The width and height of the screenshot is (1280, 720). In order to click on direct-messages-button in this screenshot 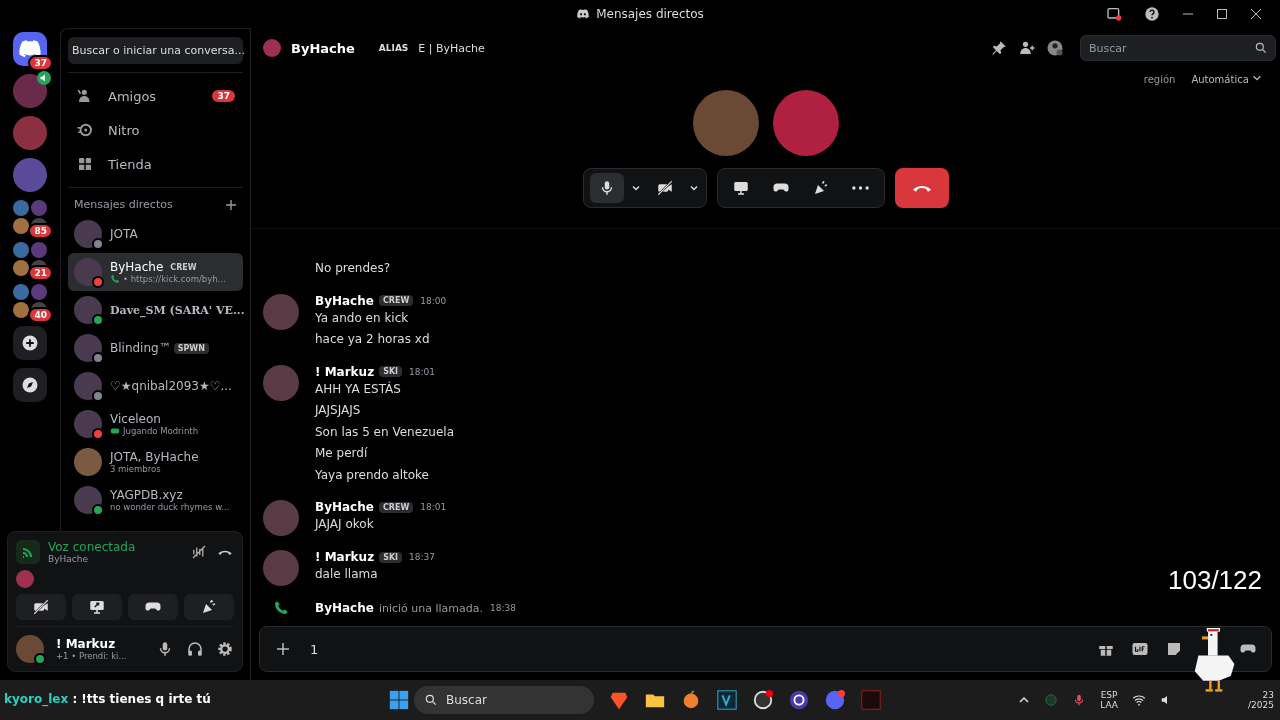, I will do `click(30, 49)`.